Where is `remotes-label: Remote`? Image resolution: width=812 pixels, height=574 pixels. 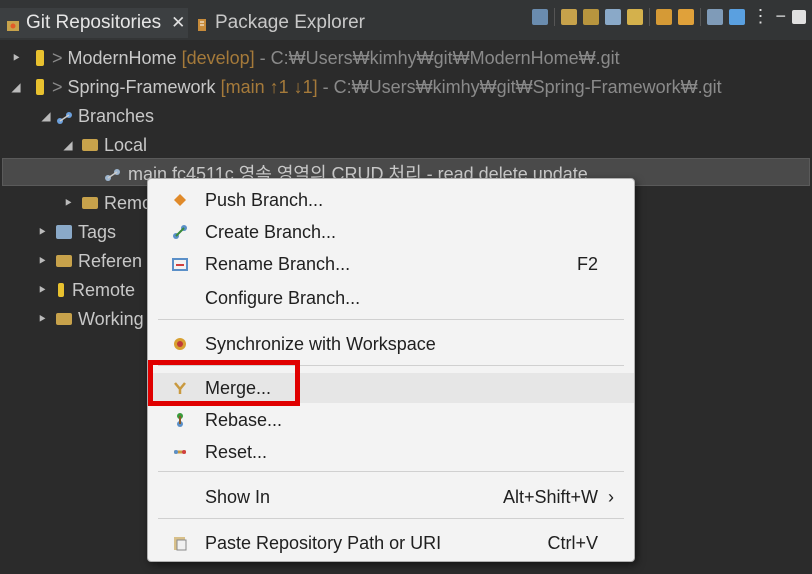 remotes-label: Remote is located at coordinates (104, 289).